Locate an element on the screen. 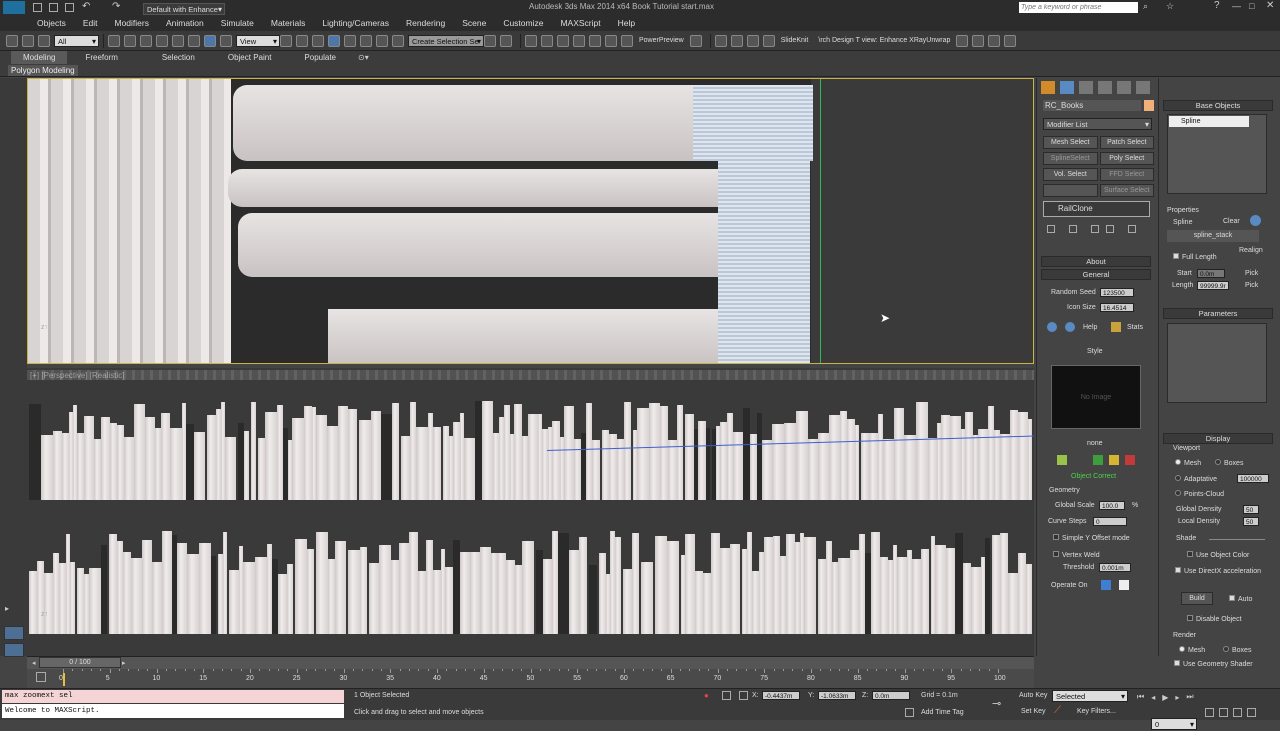  tool-2-icon is located at coordinates (978, 40).